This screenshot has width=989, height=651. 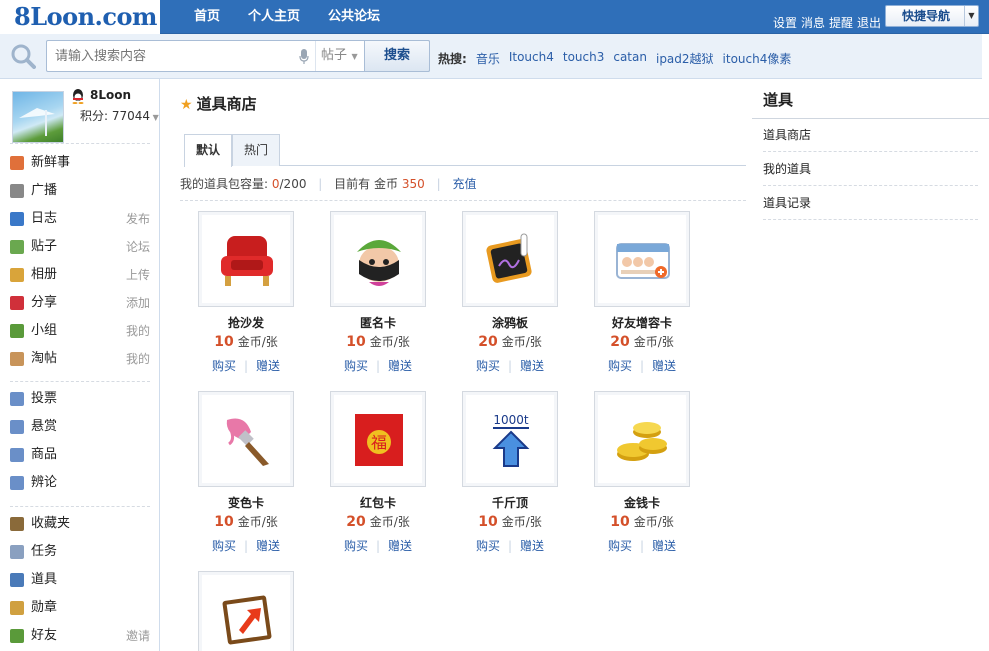 What do you see at coordinates (80, 219) in the screenshot?
I see `sidebar-item: 日志 发布` at bounding box center [80, 219].